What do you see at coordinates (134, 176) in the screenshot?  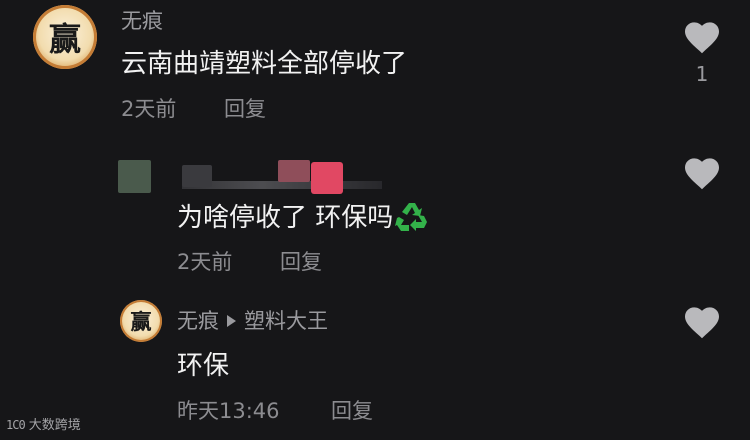 I see `avatar` at bounding box center [134, 176].